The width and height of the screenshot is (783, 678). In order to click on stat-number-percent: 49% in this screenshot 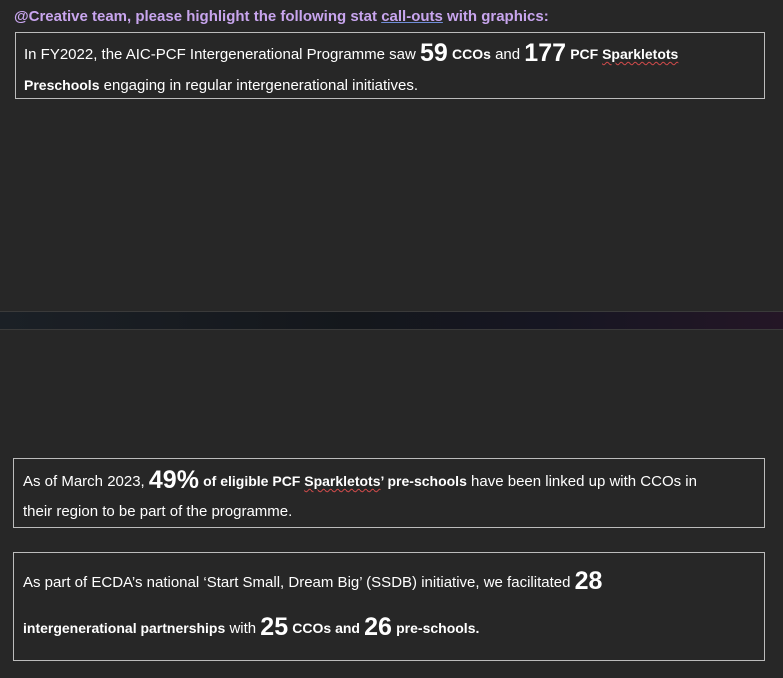, I will do `click(173, 480)`.